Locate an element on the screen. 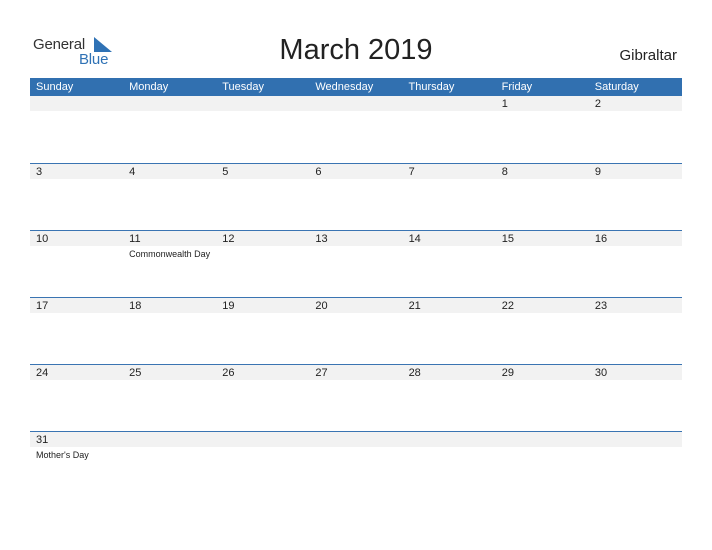 The height and width of the screenshot is (550, 712). day-number: 29 is located at coordinates (507, 373).